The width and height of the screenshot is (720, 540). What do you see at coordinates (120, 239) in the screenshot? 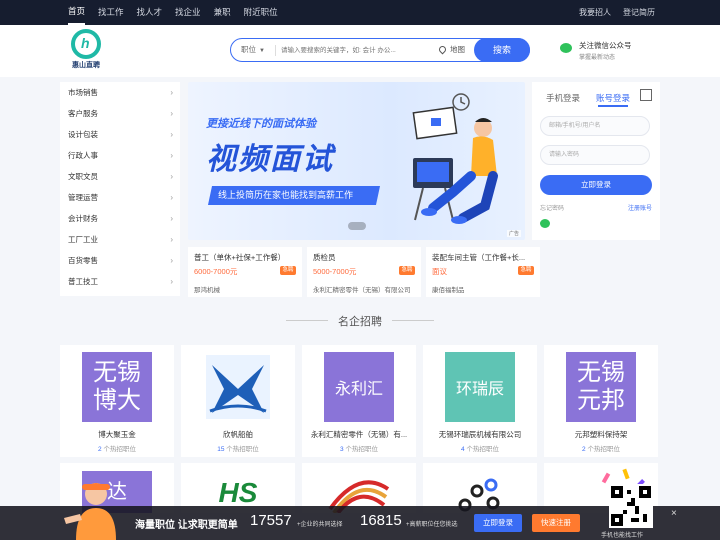
I see `category-item: 工厂工业 ›` at bounding box center [120, 239].